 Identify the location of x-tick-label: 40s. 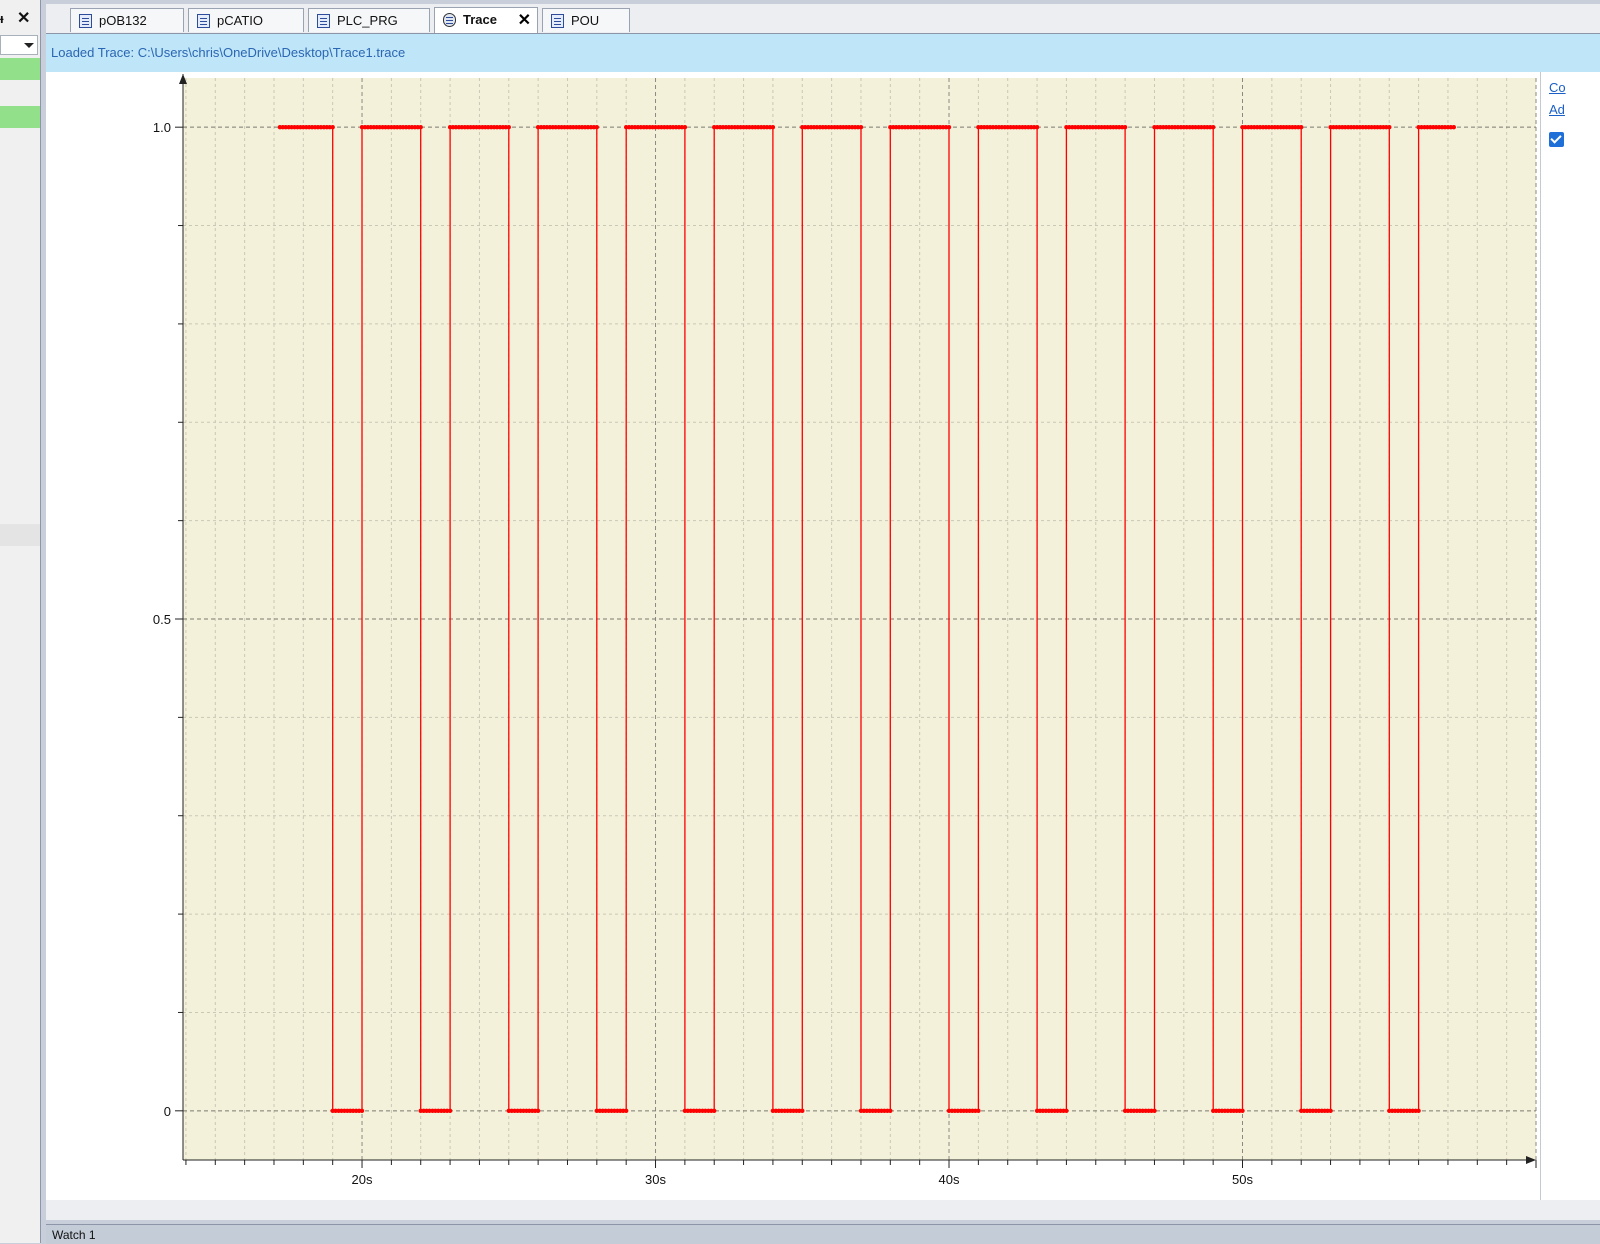
(949, 1179).